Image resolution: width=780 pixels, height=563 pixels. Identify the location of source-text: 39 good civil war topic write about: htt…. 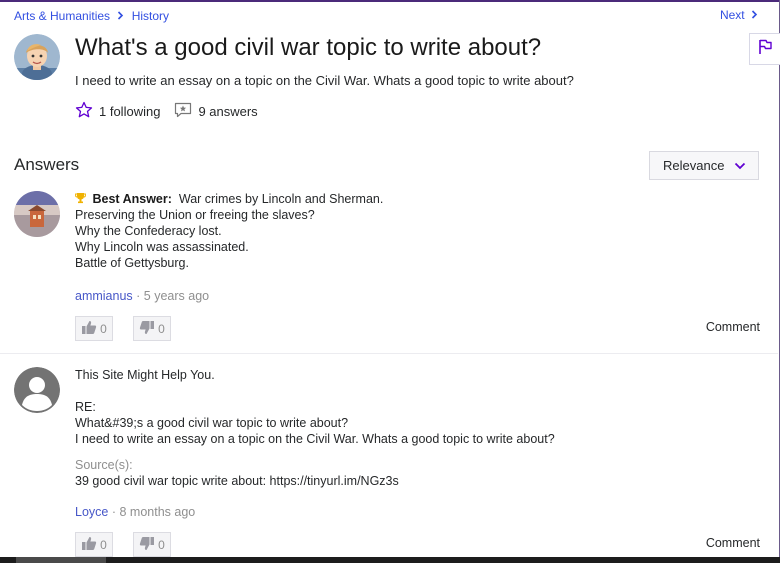
(237, 481).